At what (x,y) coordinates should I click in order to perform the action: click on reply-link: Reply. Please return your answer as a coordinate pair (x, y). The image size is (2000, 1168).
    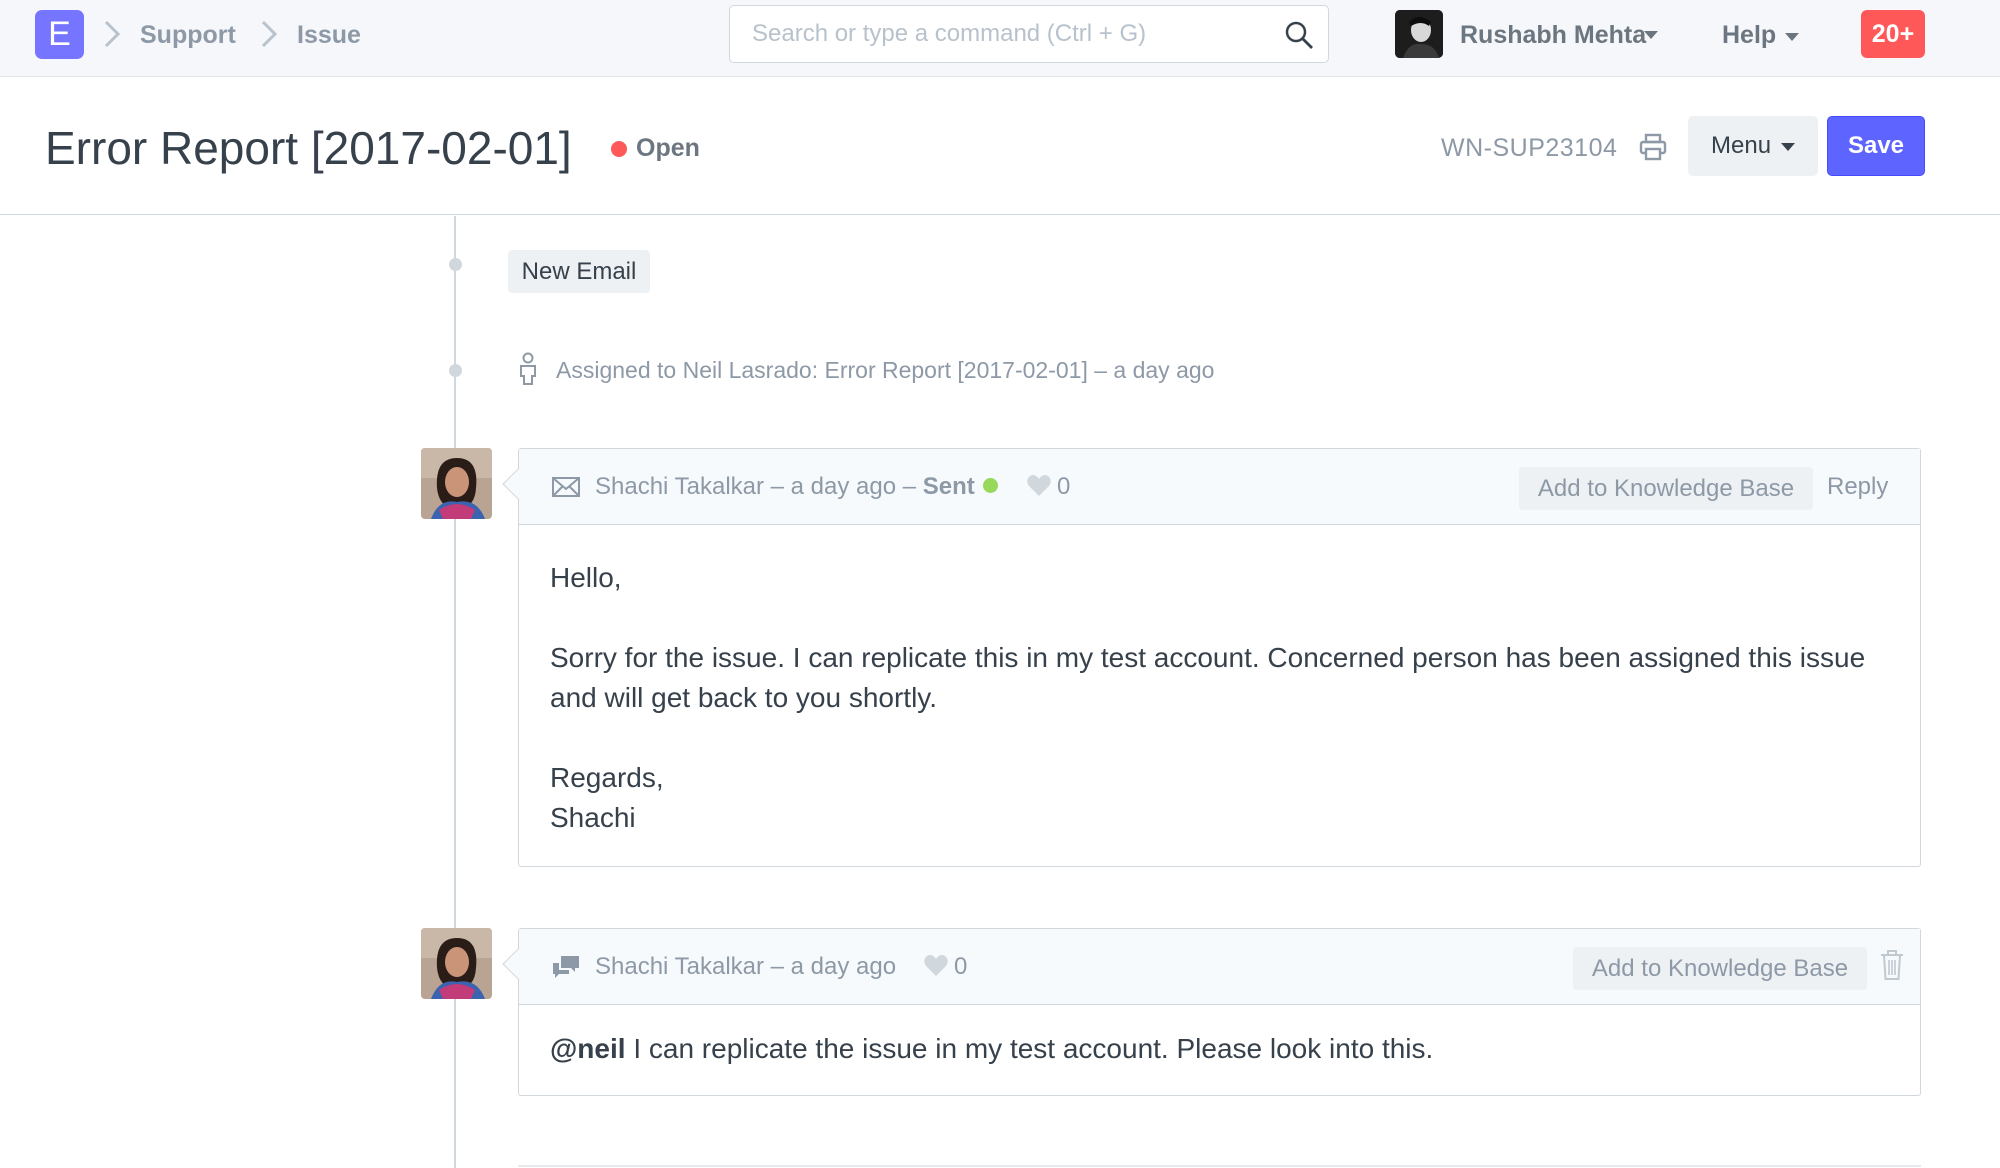
    Looking at the image, I should click on (1857, 487).